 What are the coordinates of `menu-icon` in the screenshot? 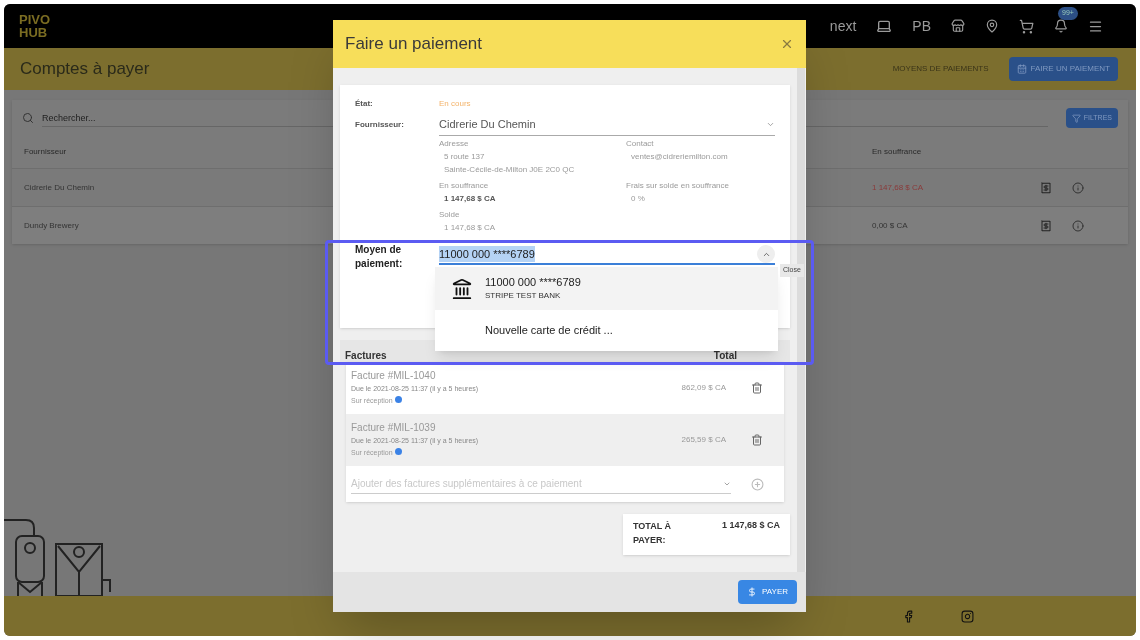 It's located at (1095, 26).